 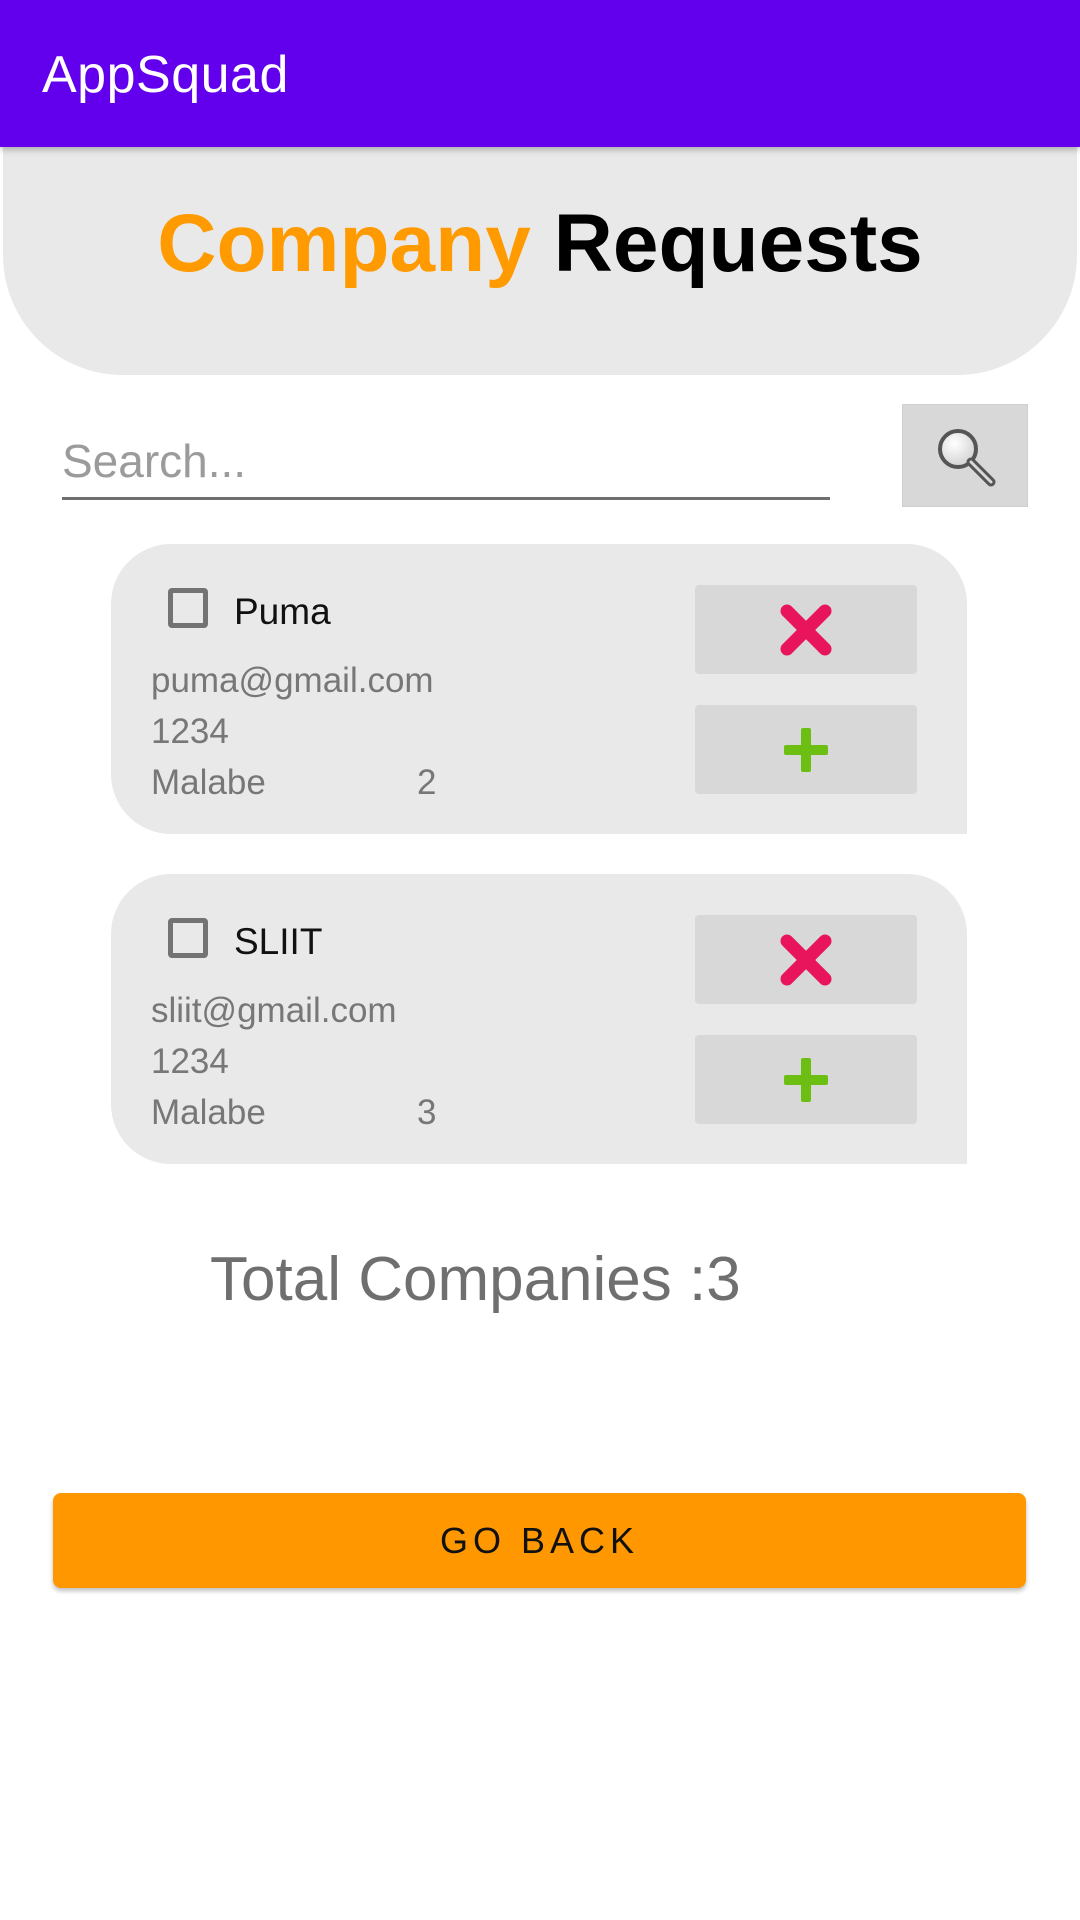 I want to click on app-bar: AppSquad, so click(x=540, y=73).